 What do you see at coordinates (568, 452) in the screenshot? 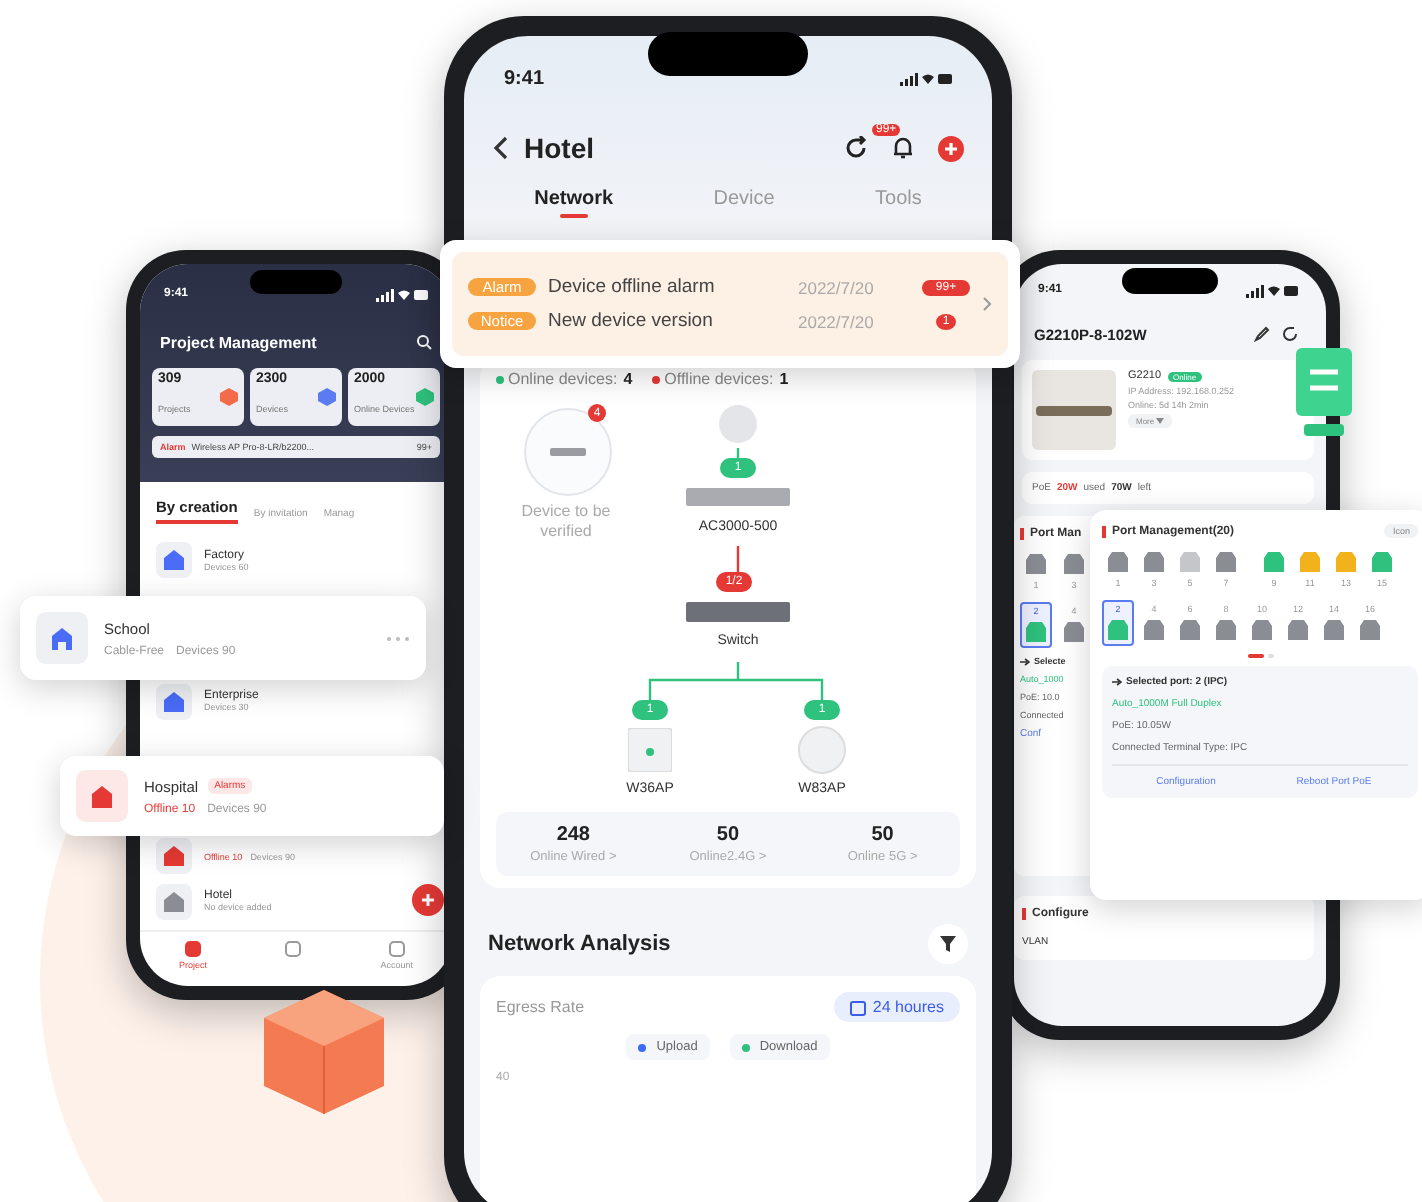
I see `pending-device-button` at bounding box center [568, 452].